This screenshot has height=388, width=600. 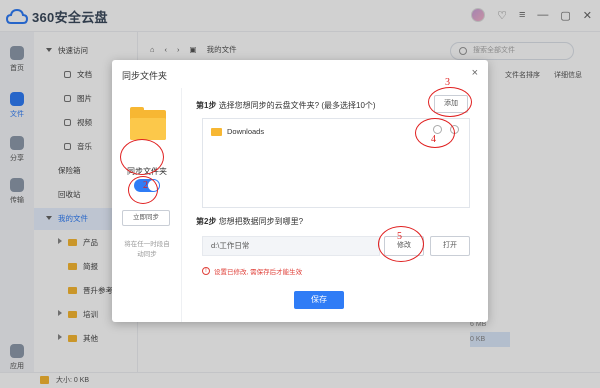 What do you see at coordinates (147, 249) in the screenshot?
I see `auto-sync-note: 将在任一时段自动同步` at bounding box center [147, 249].